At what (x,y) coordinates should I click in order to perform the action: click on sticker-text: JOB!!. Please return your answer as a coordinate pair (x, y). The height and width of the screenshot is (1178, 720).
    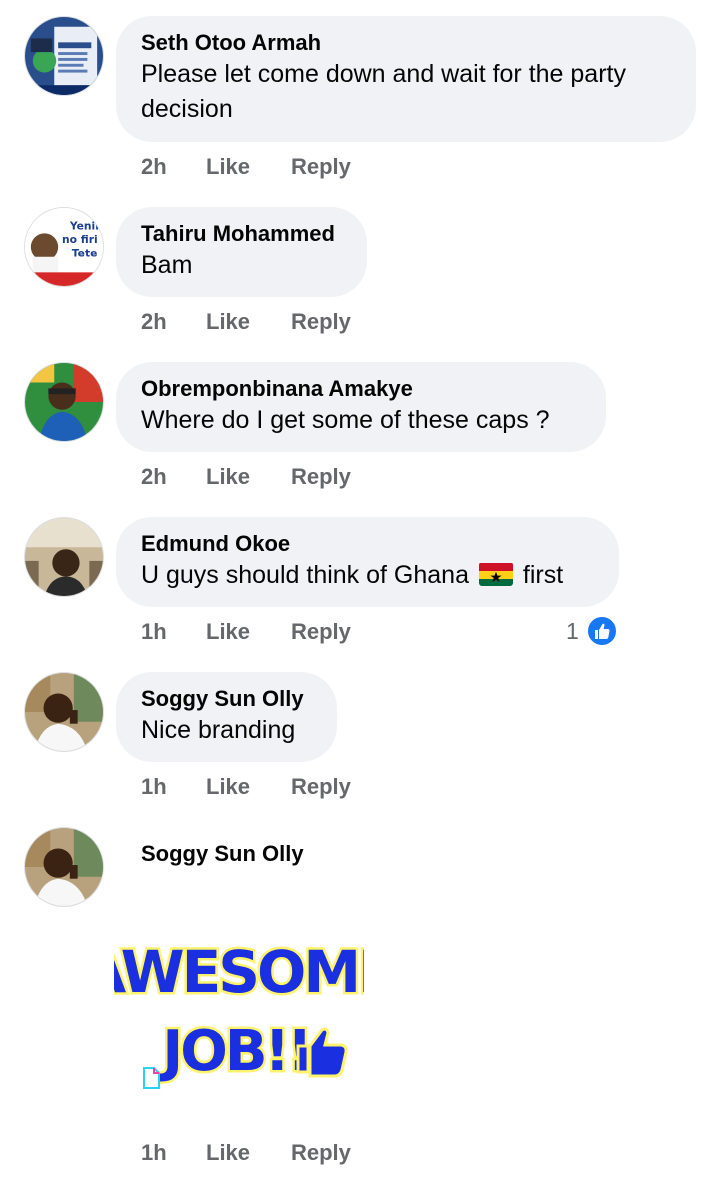
    Looking at the image, I should click on (233, 1051).